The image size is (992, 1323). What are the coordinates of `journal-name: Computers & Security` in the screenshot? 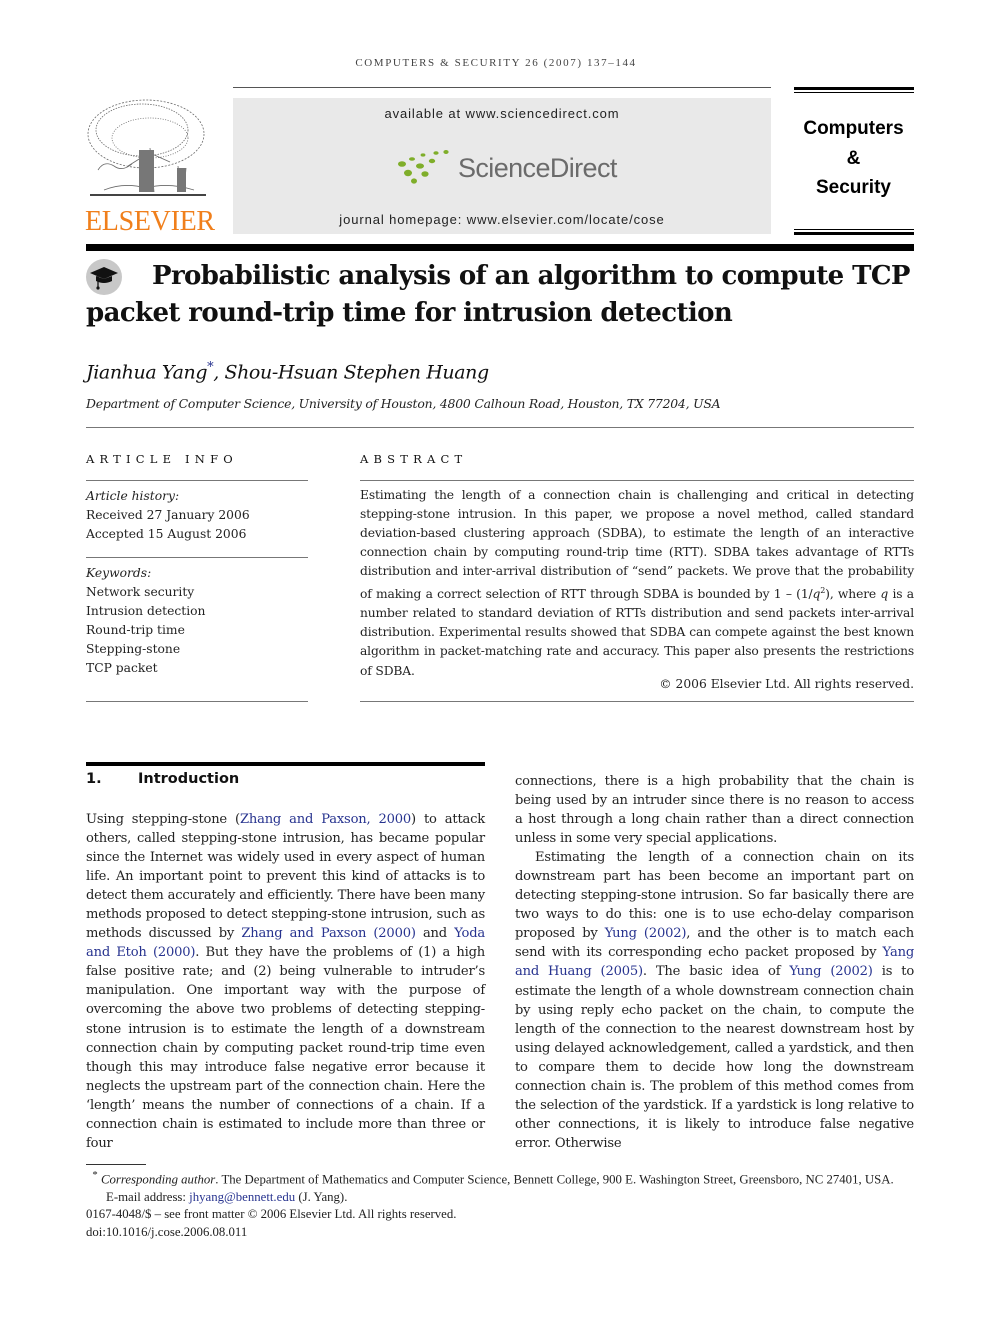 It's located at (853, 158).